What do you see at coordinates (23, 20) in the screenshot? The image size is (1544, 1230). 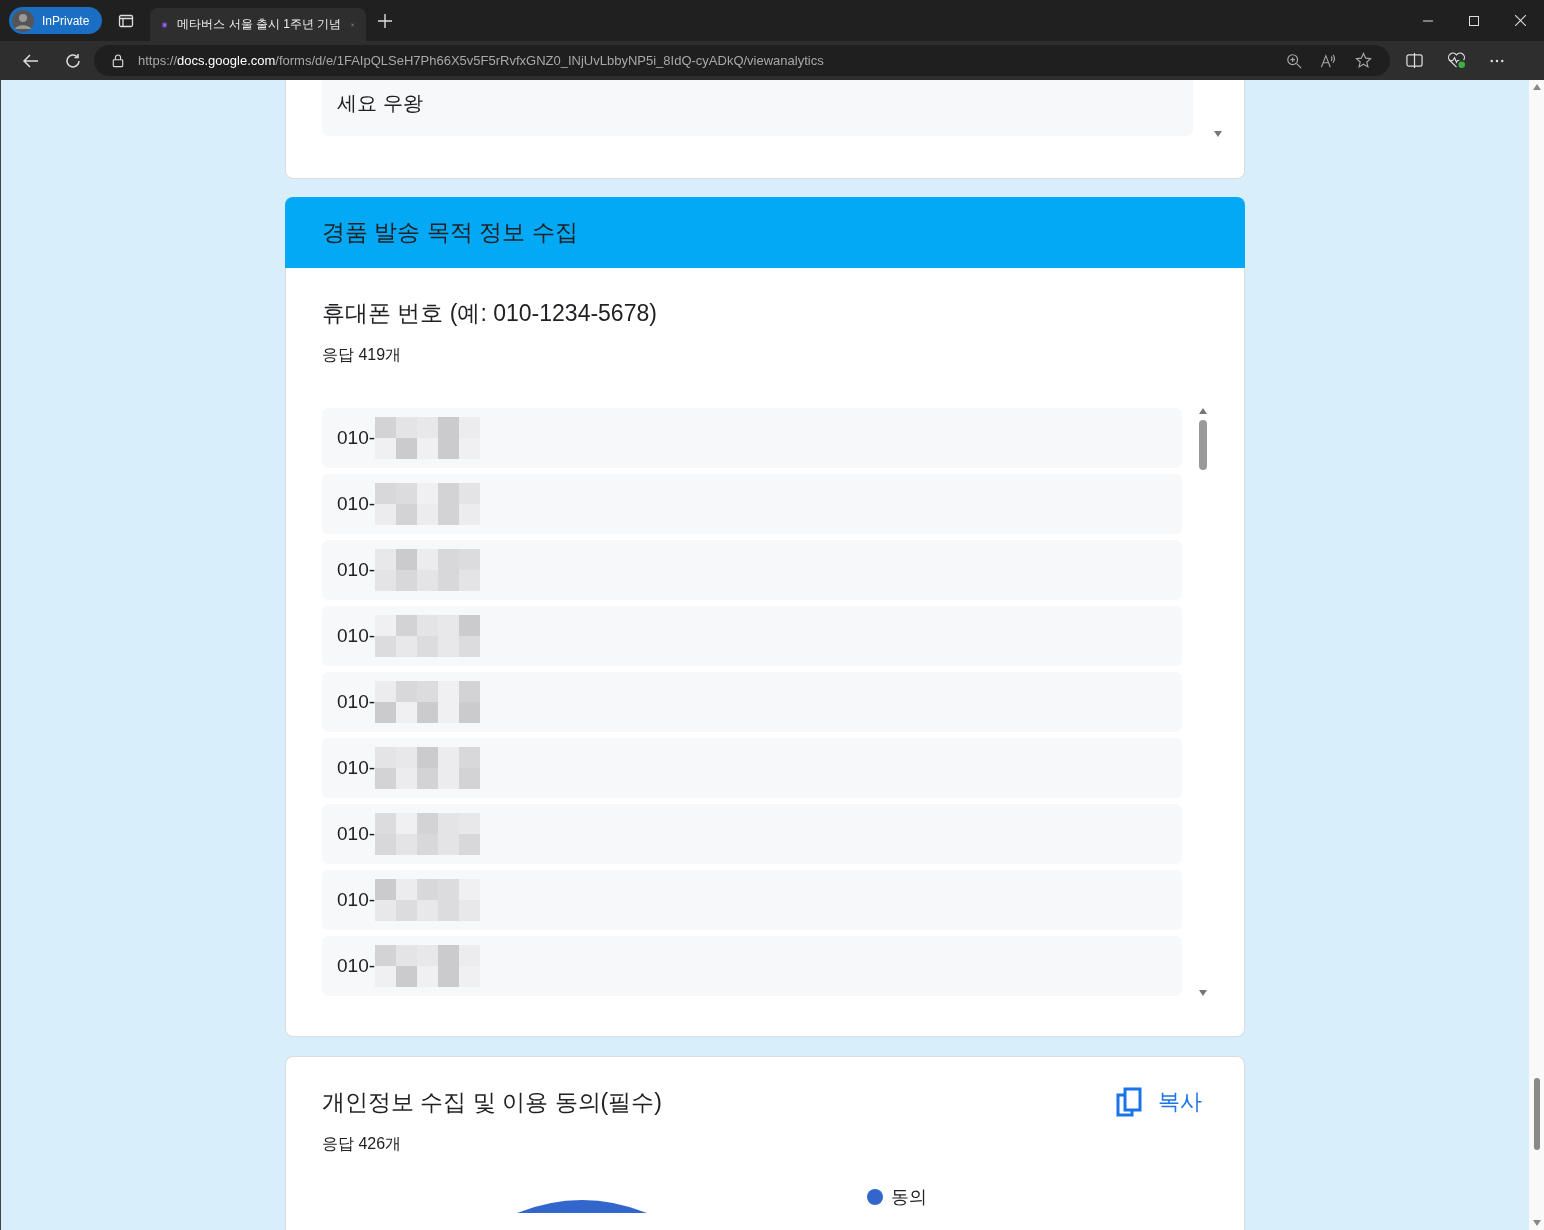 I see `avatar-icon` at bounding box center [23, 20].